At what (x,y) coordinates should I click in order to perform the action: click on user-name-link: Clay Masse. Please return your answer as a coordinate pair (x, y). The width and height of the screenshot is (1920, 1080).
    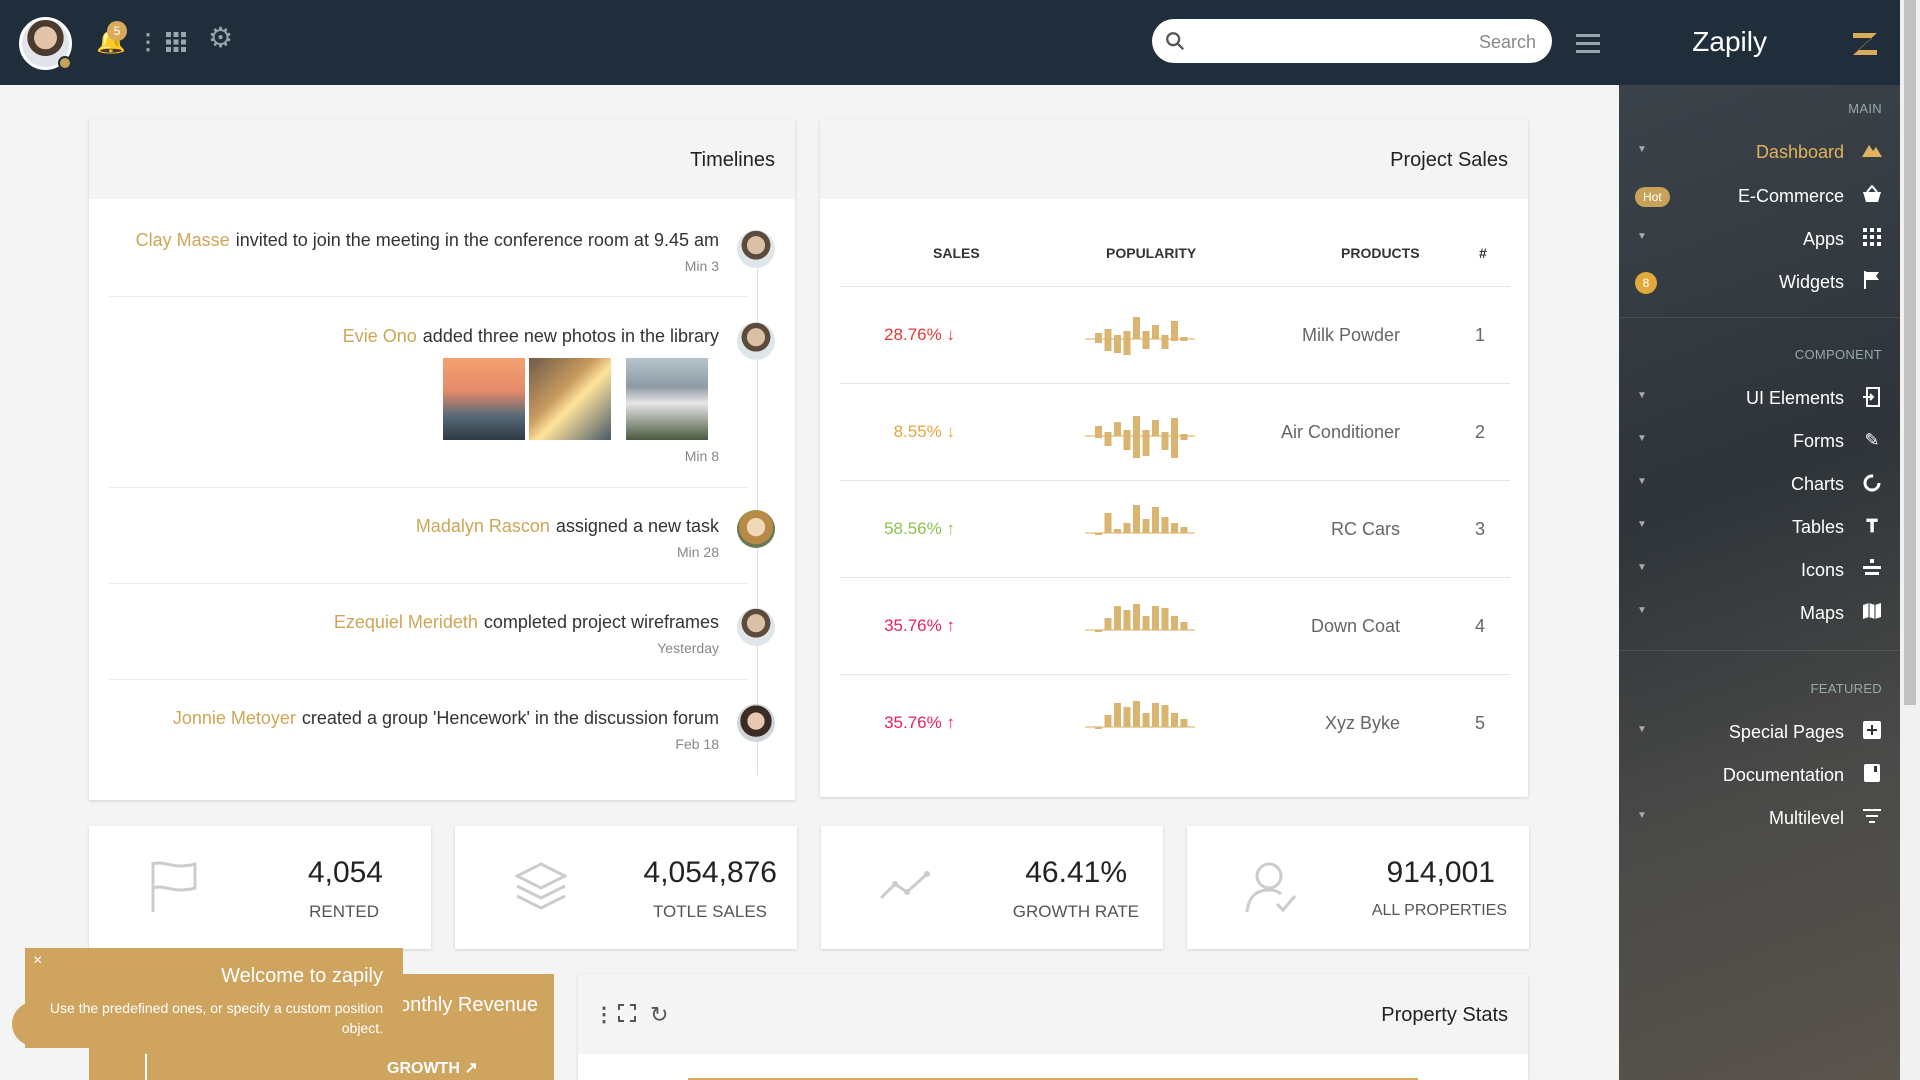
    Looking at the image, I should click on (183, 240).